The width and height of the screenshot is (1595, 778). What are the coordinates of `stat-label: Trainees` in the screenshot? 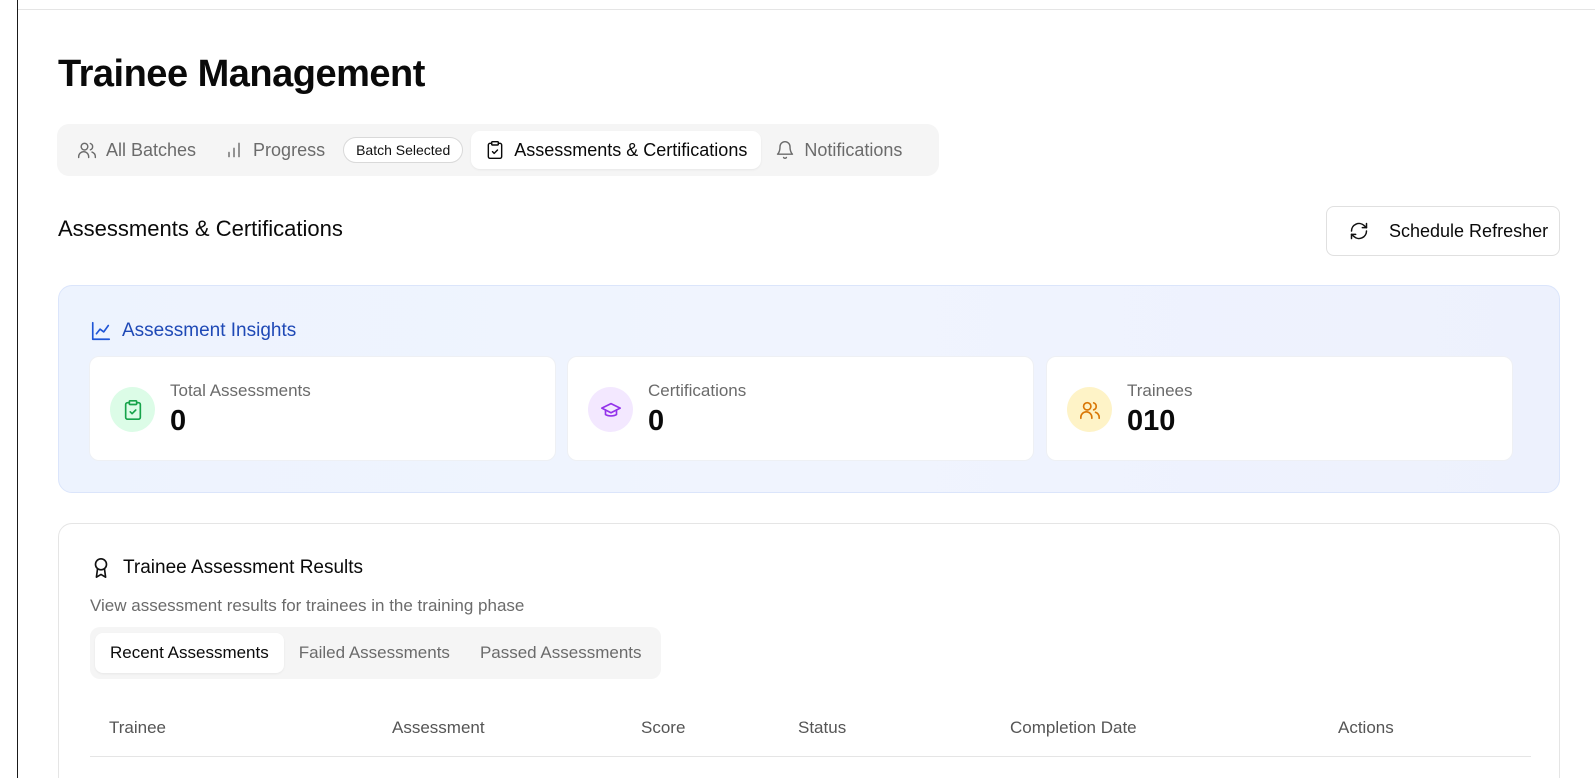 It's located at (1160, 390).